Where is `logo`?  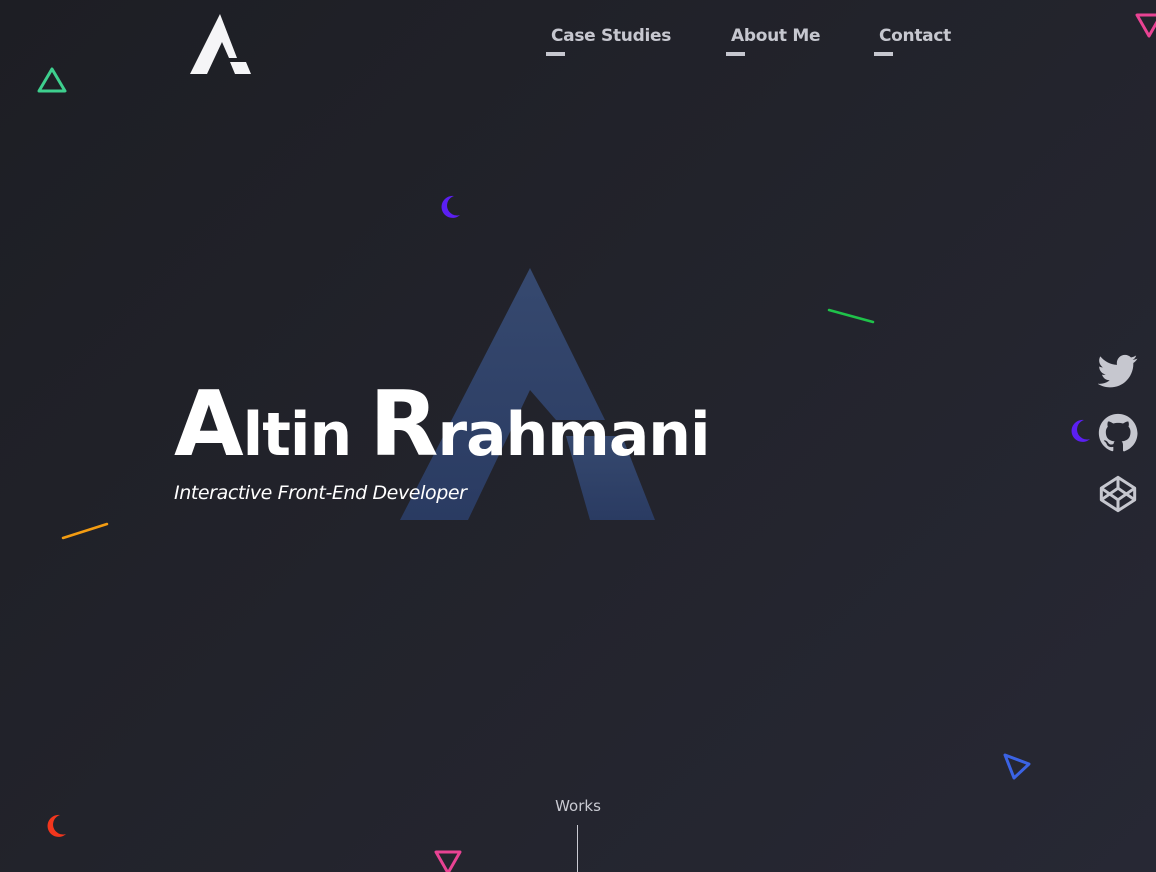 logo is located at coordinates (221, 44).